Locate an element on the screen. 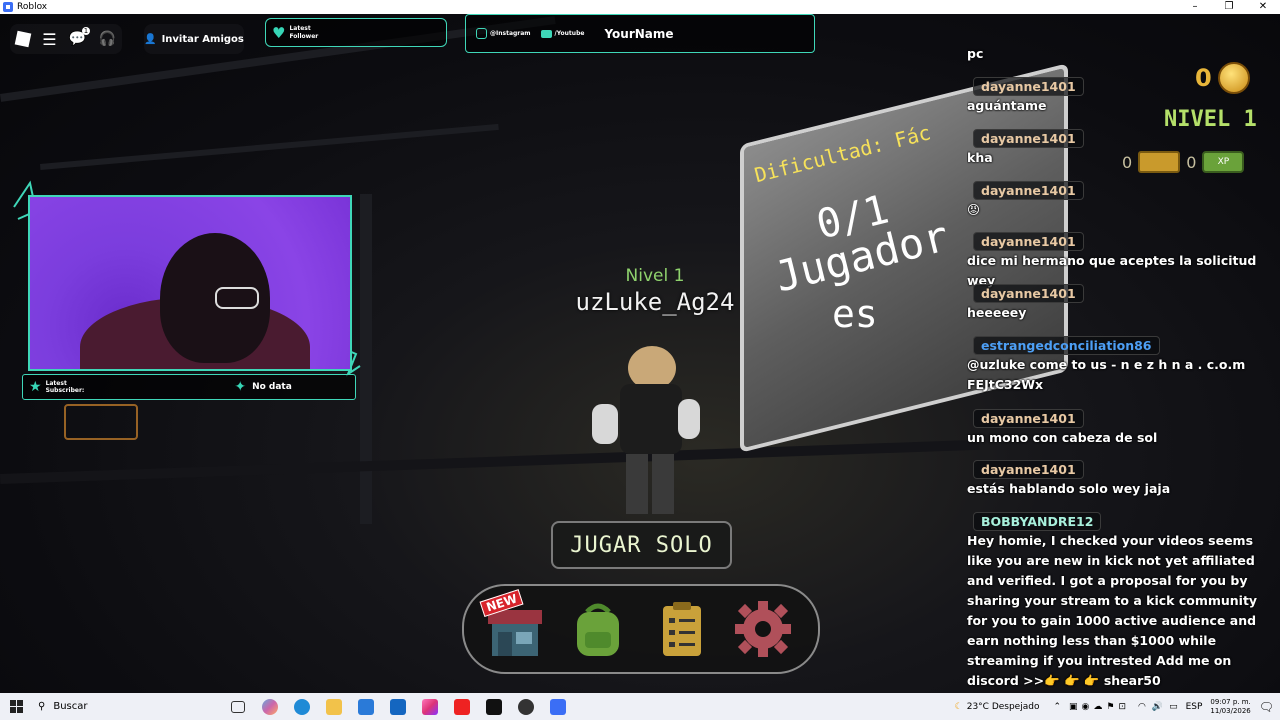  latest-sub-label: Latest is located at coordinates (56, 383).